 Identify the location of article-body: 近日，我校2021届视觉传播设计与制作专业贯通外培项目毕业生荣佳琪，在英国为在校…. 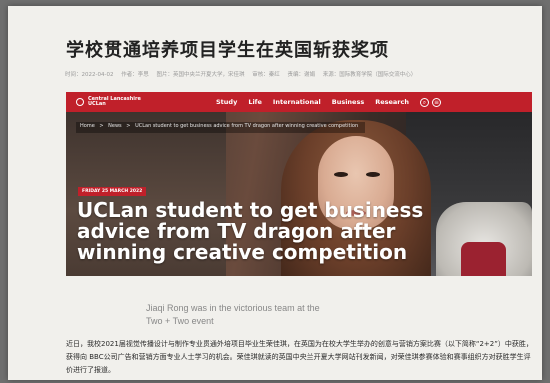
(299, 357).